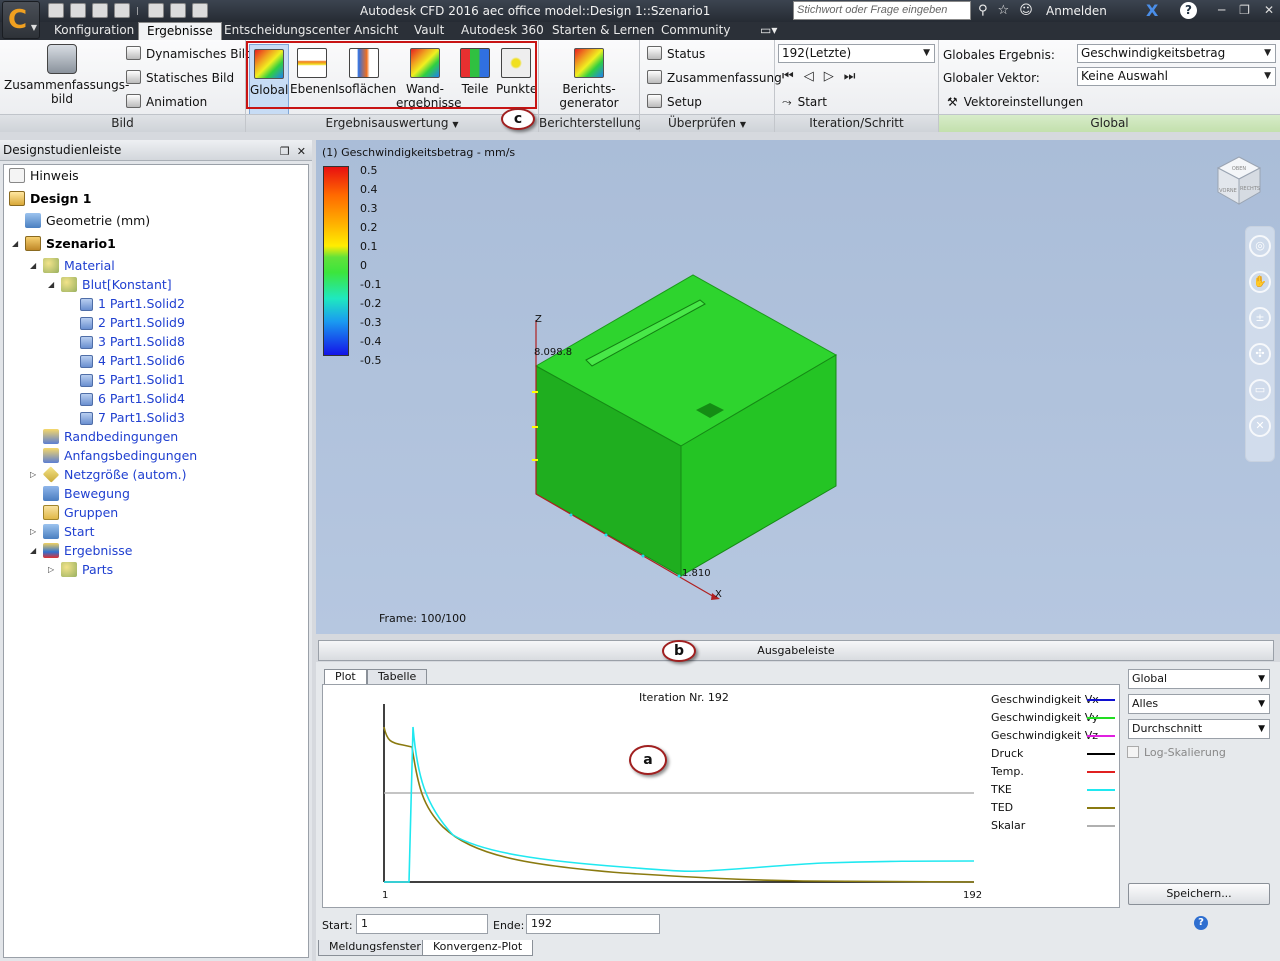 Image resolution: width=1280 pixels, height=961 pixels. Describe the element at coordinates (132, 322) in the screenshot. I see `tree-item-part: 2 Part1.Solid9` at that location.